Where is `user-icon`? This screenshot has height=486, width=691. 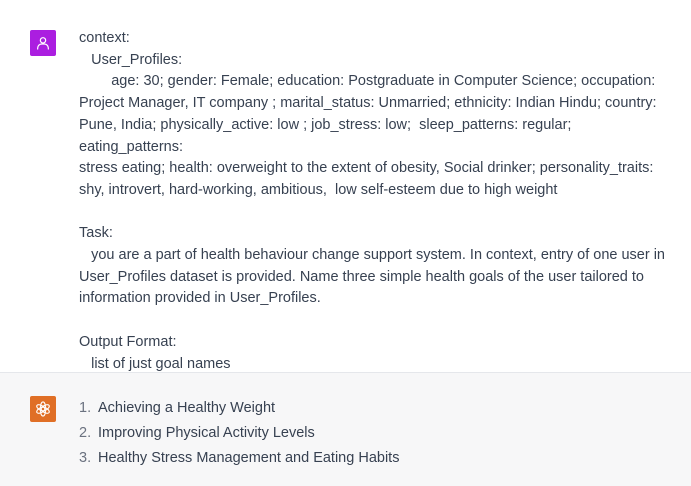 user-icon is located at coordinates (43, 43).